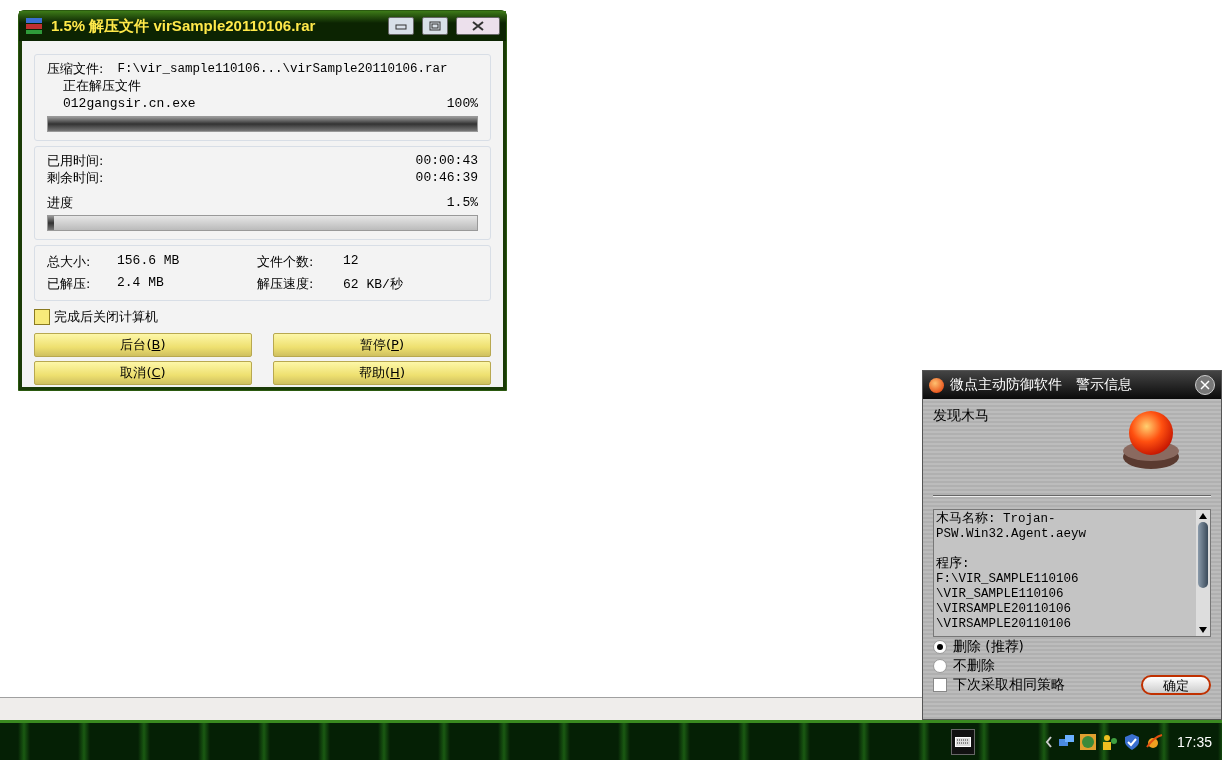 Image resolution: width=1222 pixels, height=760 pixels. Describe the element at coordinates (143, 345) in the screenshot. I see `action-button: 后台(B)` at that location.